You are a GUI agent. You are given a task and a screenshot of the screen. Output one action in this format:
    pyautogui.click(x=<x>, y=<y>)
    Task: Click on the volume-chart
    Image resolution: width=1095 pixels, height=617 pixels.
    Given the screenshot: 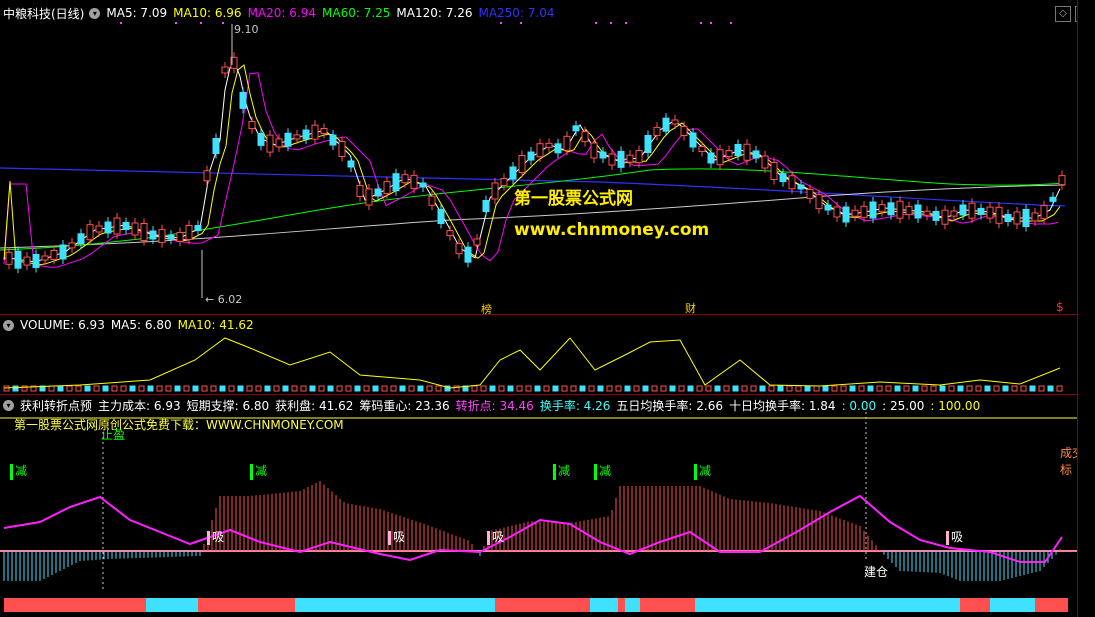 What is the action you would take?
    pyautogui.click(x=538, y=362)
    